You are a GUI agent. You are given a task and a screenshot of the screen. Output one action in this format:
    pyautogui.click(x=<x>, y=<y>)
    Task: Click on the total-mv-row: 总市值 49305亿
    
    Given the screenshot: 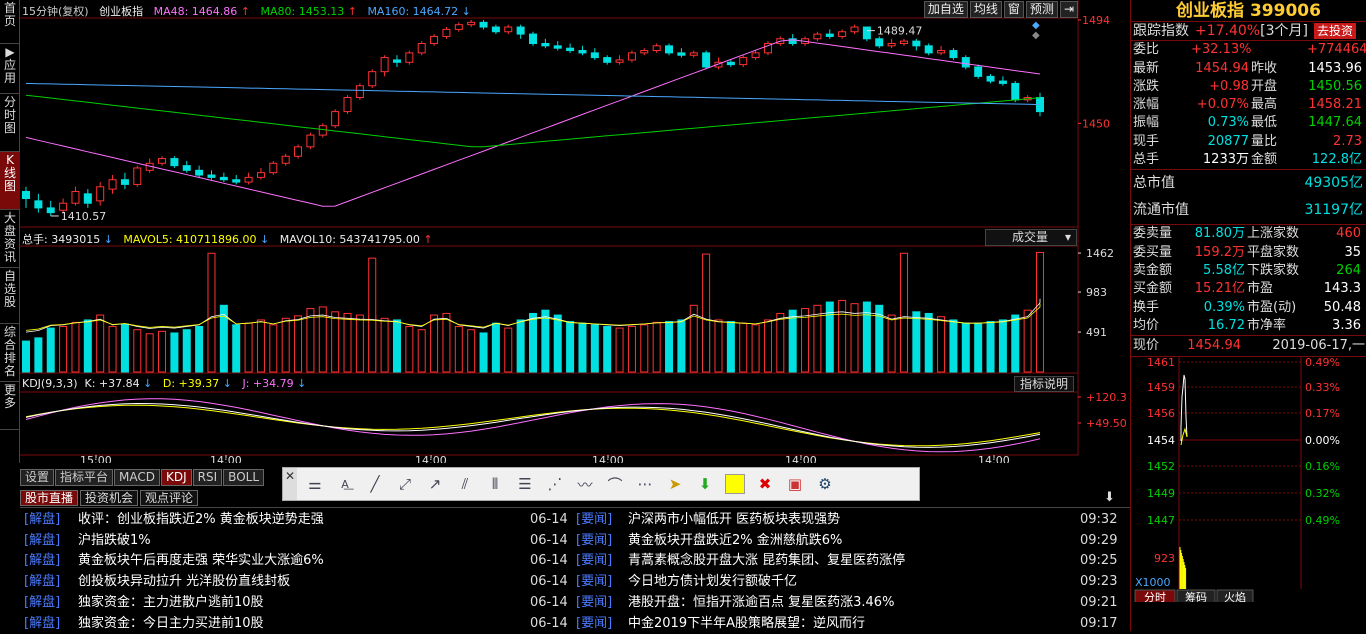 What is the action you would take?
    pyautogui.click(x=1248, y=183)
    